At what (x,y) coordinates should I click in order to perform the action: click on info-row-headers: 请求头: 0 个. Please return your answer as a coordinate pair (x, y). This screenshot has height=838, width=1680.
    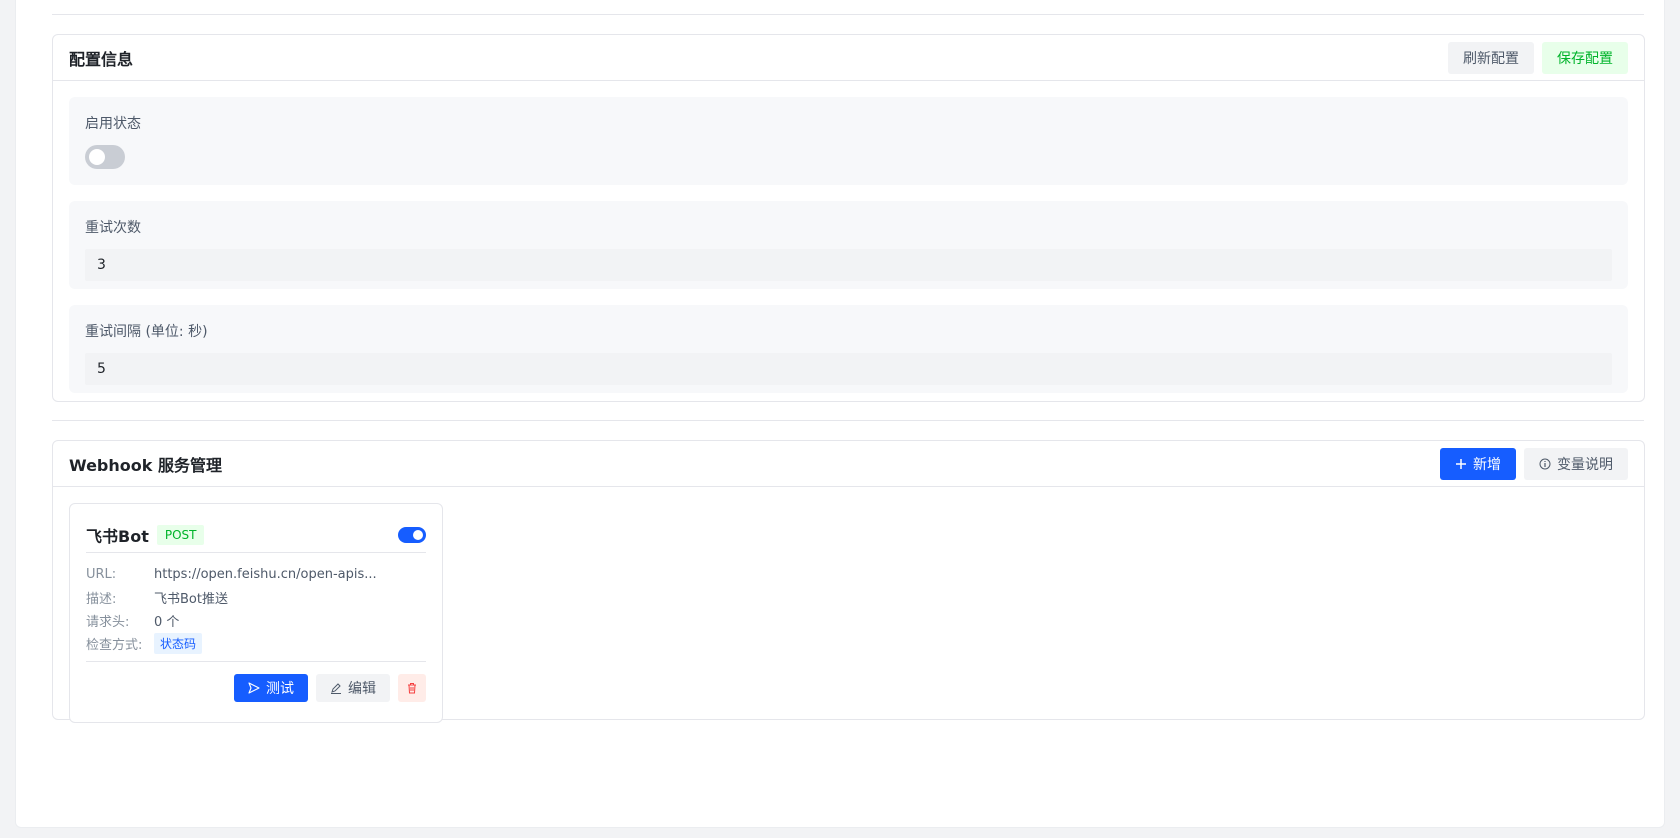
    Looking at the image, I should click on (256, 620).